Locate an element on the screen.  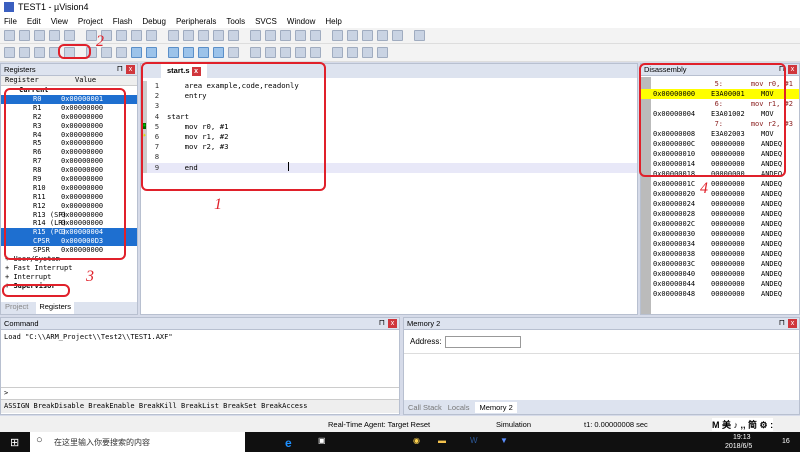
command-input: > is located at coordinates (200, 394).